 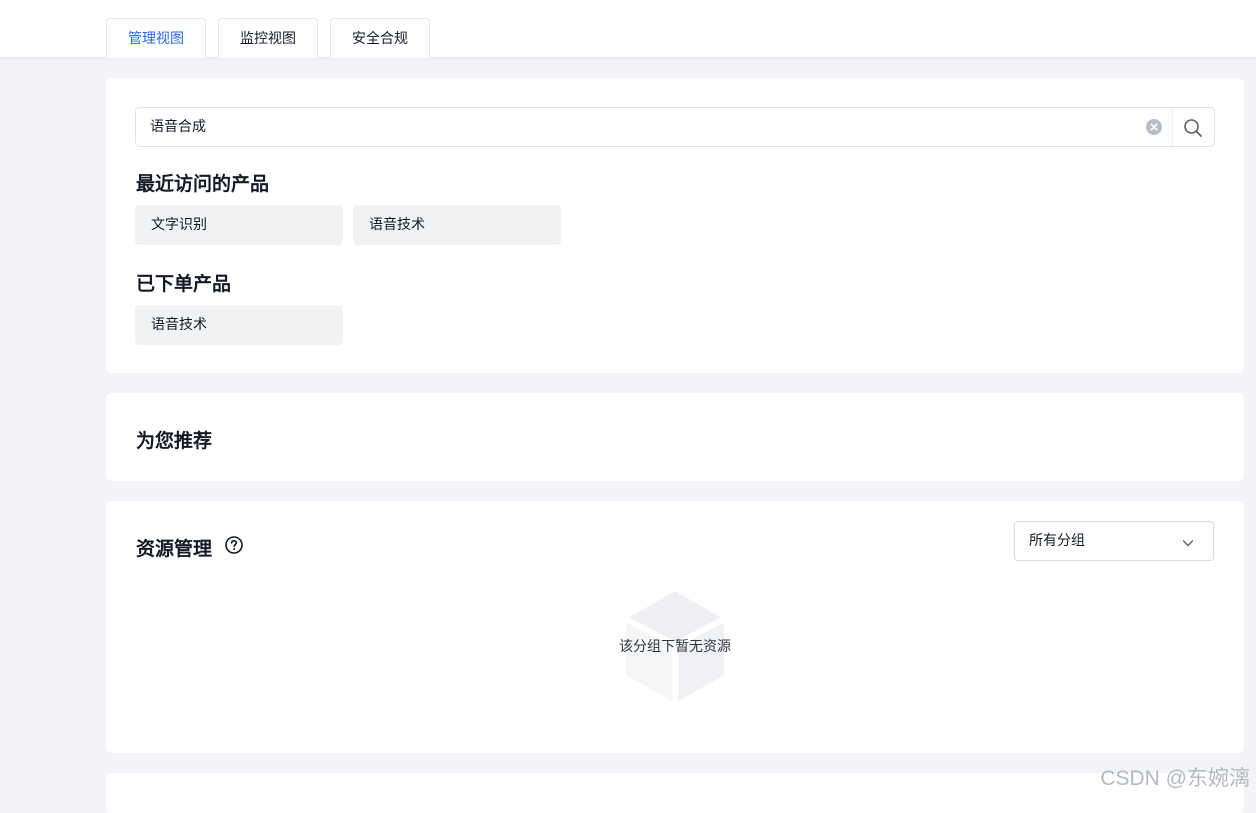 What do you see at coordinates (1175, 778) in the screenshot?
I see `watermark: CSDN @东婉漓` at bounding box center [1175, 778].